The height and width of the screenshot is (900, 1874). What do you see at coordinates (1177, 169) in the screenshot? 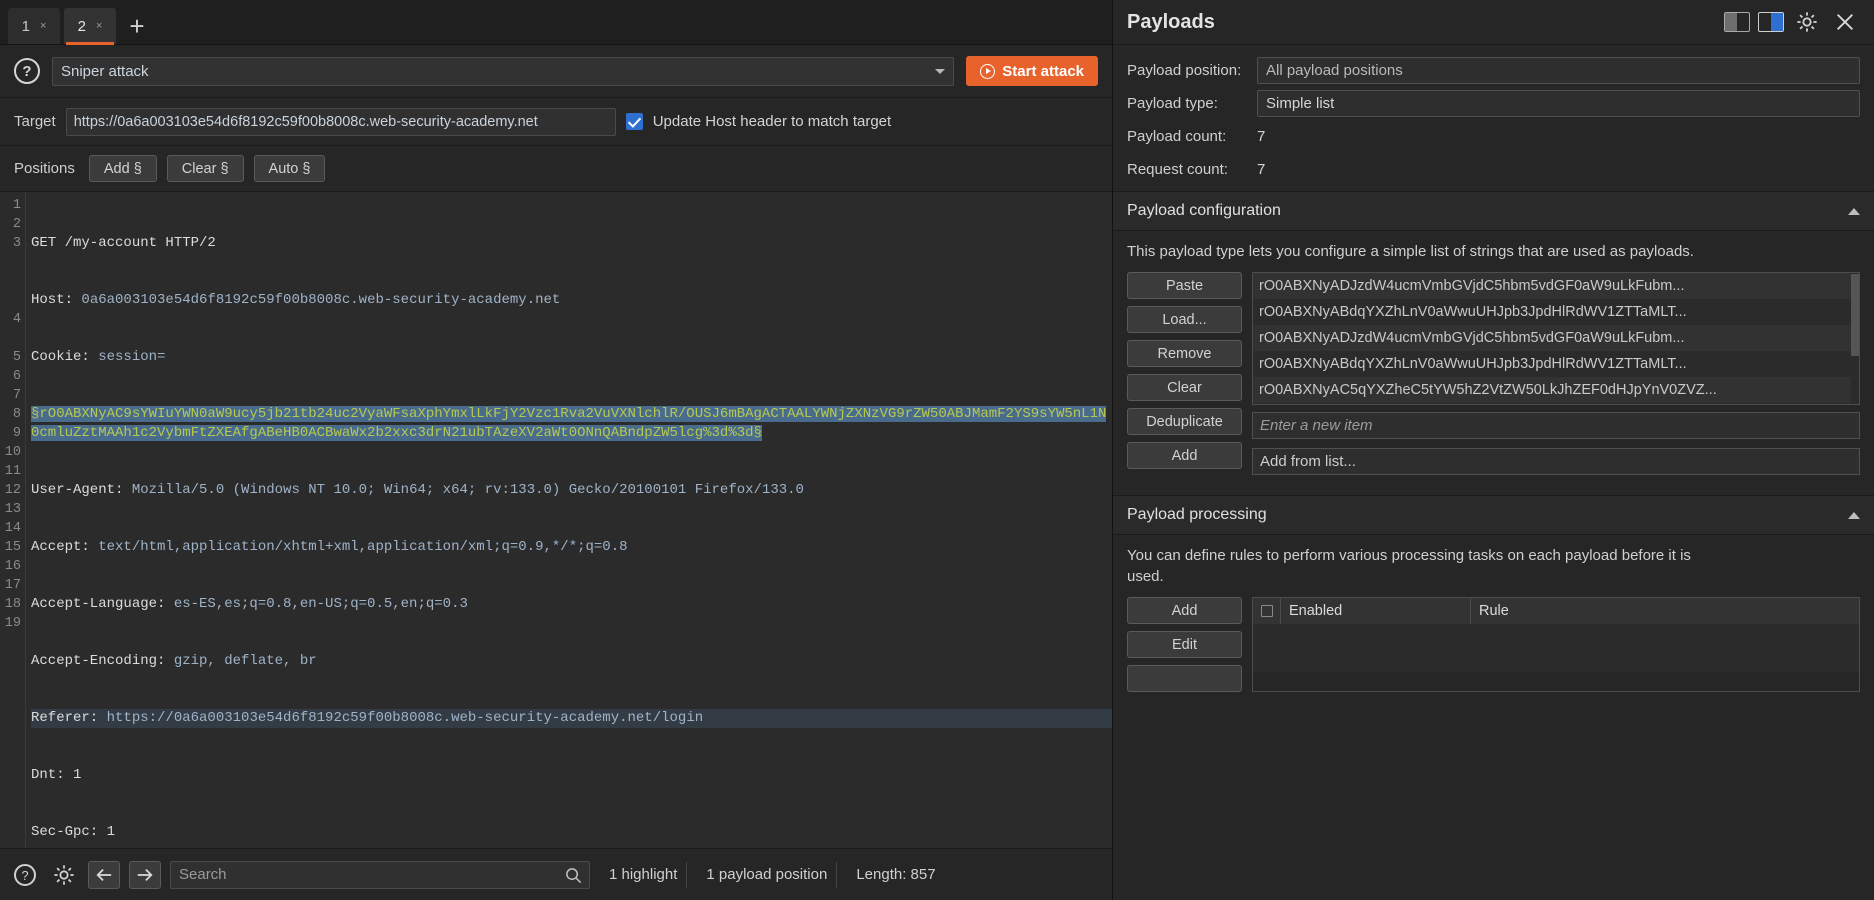
I see `request-count-label: Request count:` at bounding box center [1177, 169].